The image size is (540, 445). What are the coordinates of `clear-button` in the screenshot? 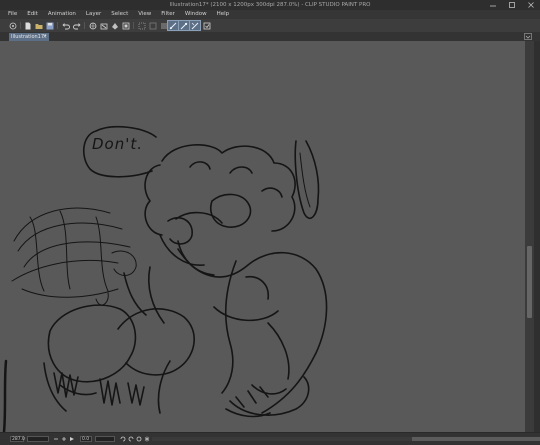 It's located at (104, 25).